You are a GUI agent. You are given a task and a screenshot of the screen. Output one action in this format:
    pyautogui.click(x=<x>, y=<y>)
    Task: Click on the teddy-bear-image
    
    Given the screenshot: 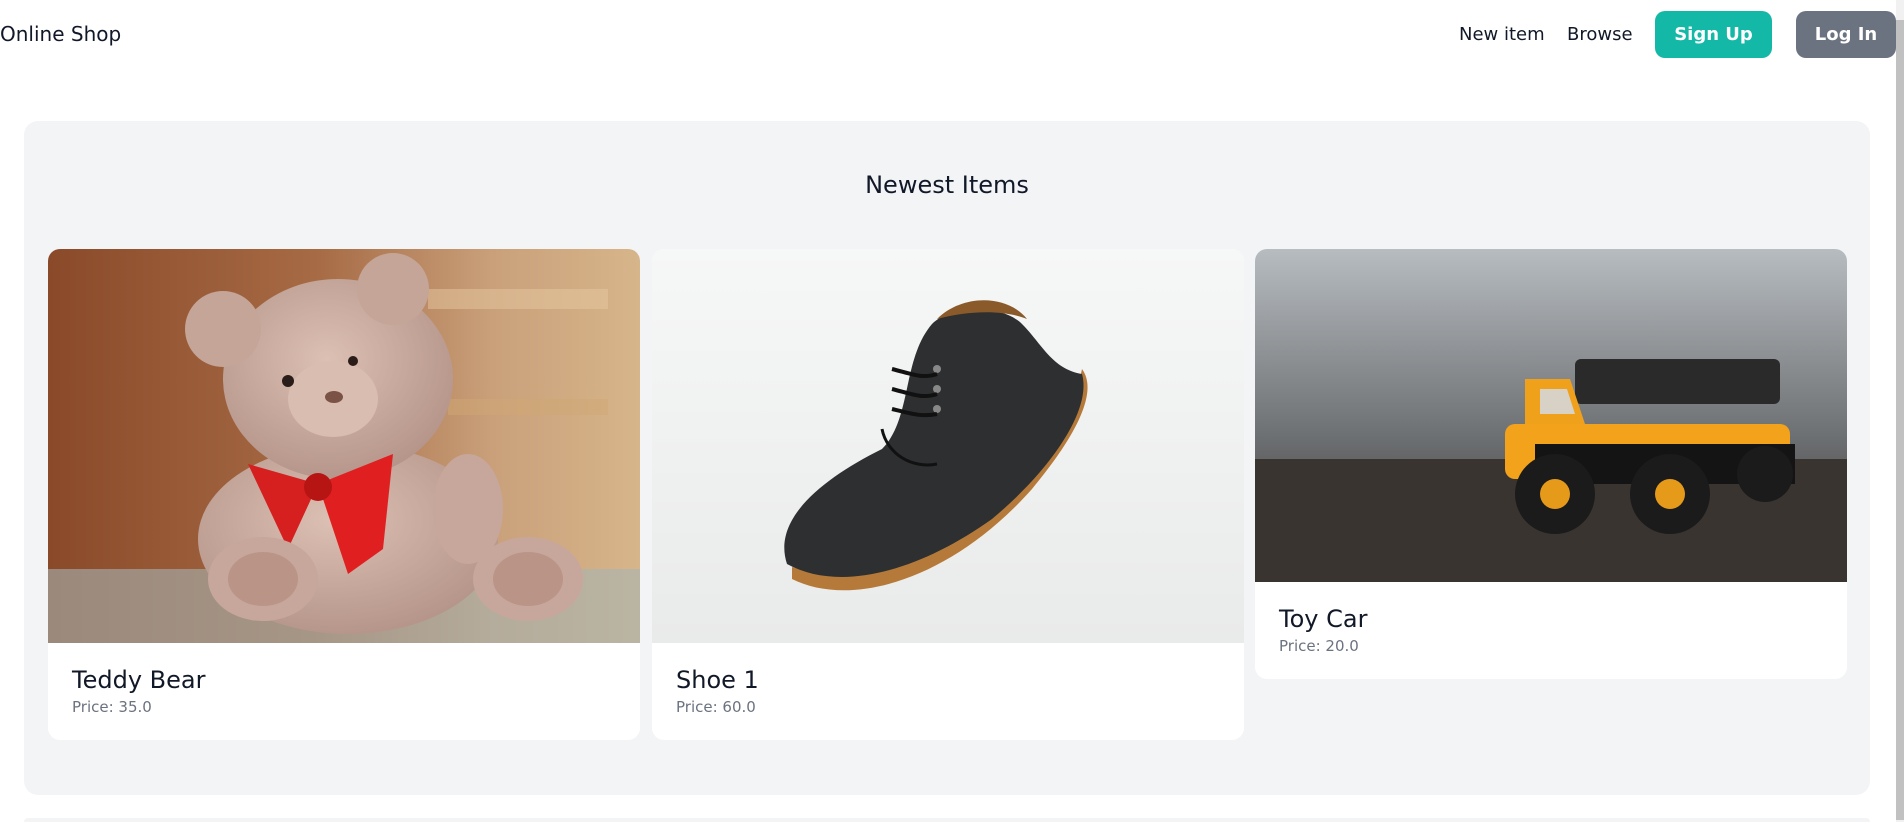 What is the action you would take?
    pyautogui.click(x=344, y=446)
    